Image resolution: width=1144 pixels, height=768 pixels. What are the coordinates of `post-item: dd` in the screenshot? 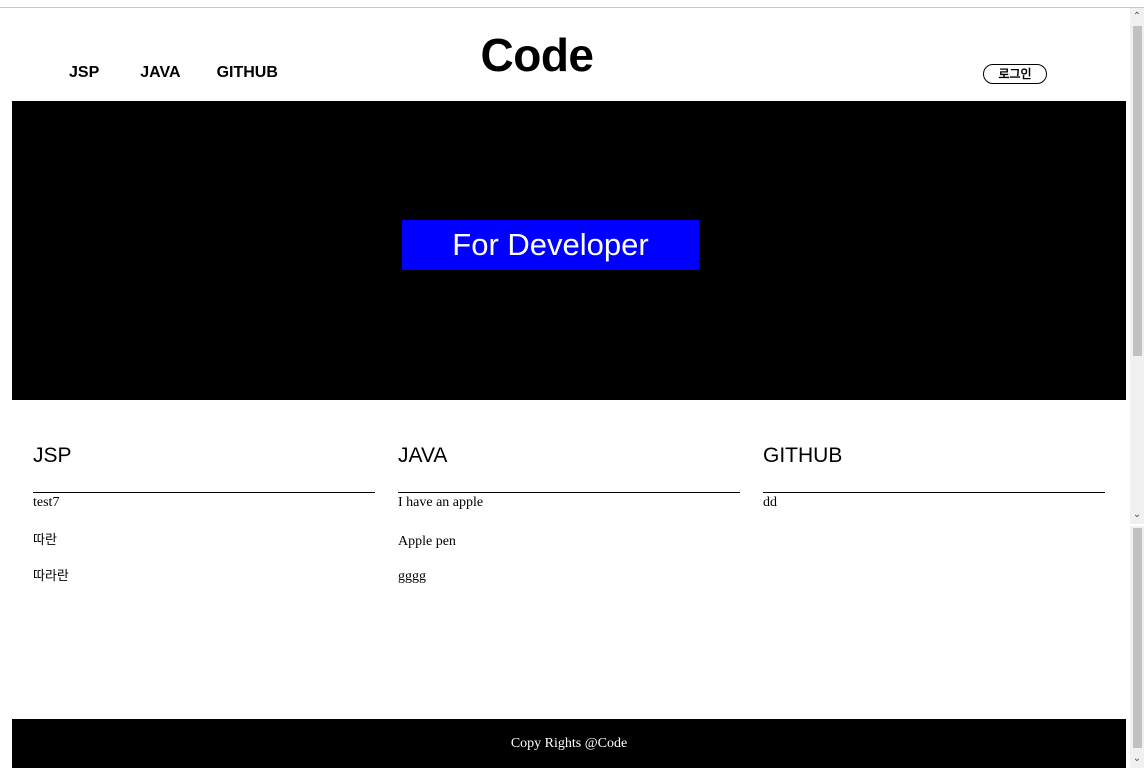 It's located at (934, 511).